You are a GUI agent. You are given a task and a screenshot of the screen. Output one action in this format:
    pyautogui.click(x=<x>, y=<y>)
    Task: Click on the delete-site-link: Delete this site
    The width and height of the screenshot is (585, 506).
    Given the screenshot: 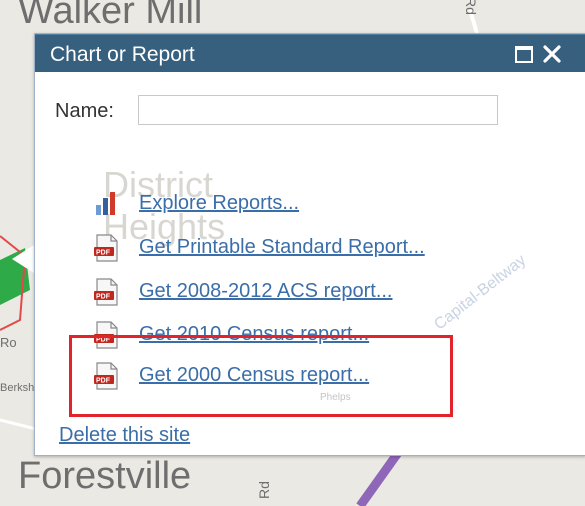 What is the action you would take?
    pyautogui.click(x=124, y=435)
    